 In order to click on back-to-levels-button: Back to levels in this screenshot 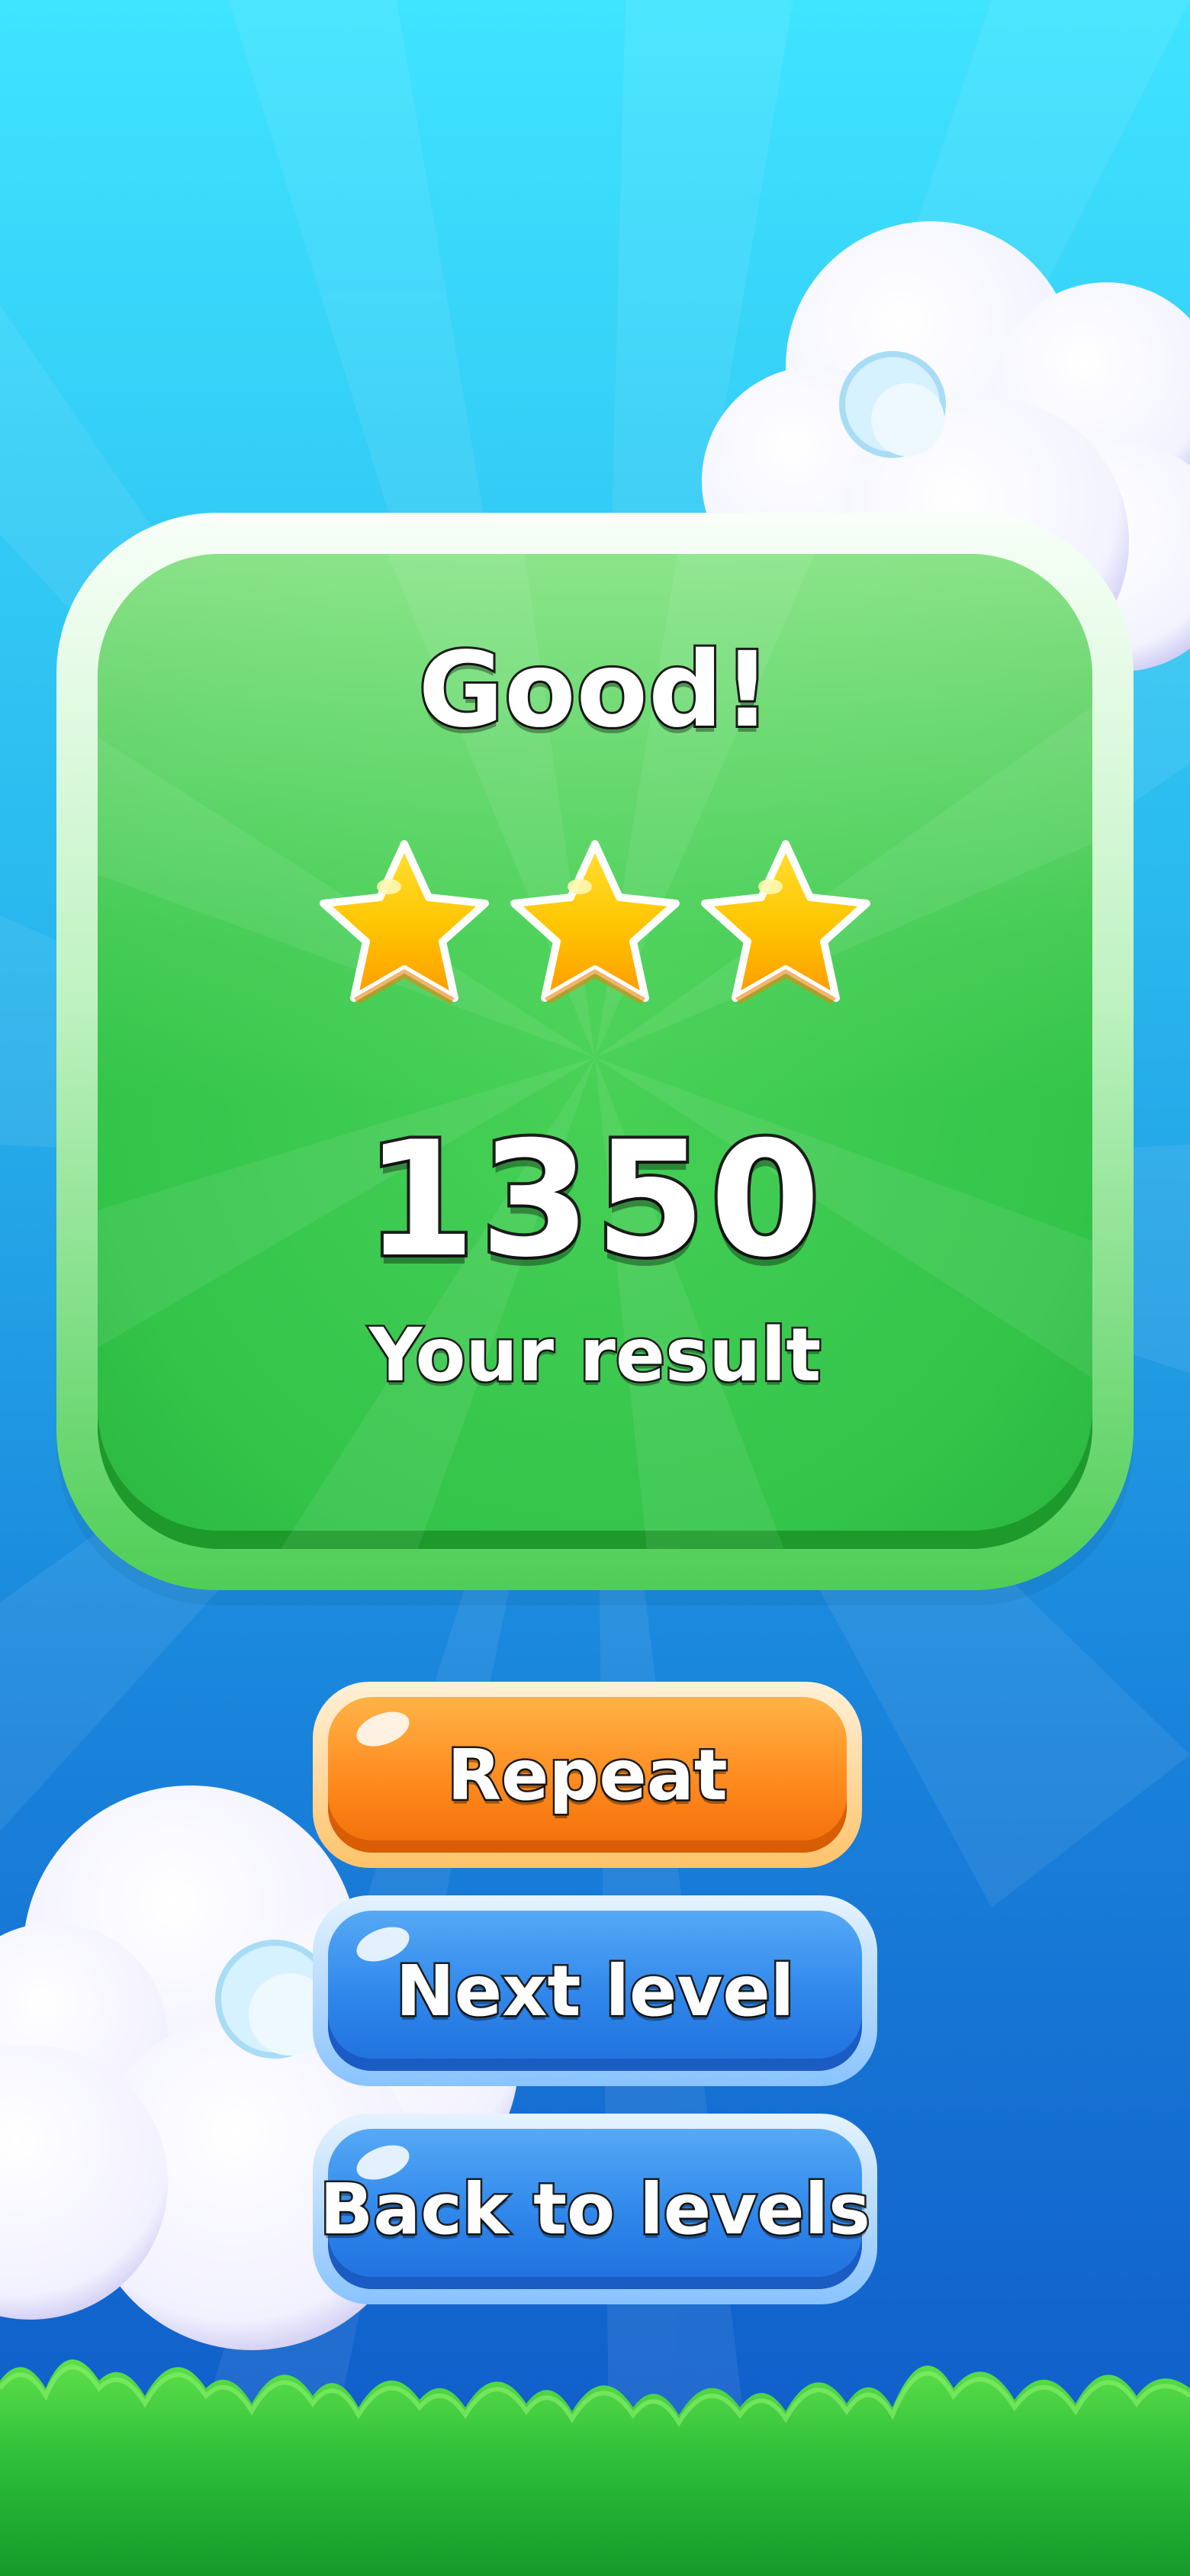, I will do `click(595, 2209)`.